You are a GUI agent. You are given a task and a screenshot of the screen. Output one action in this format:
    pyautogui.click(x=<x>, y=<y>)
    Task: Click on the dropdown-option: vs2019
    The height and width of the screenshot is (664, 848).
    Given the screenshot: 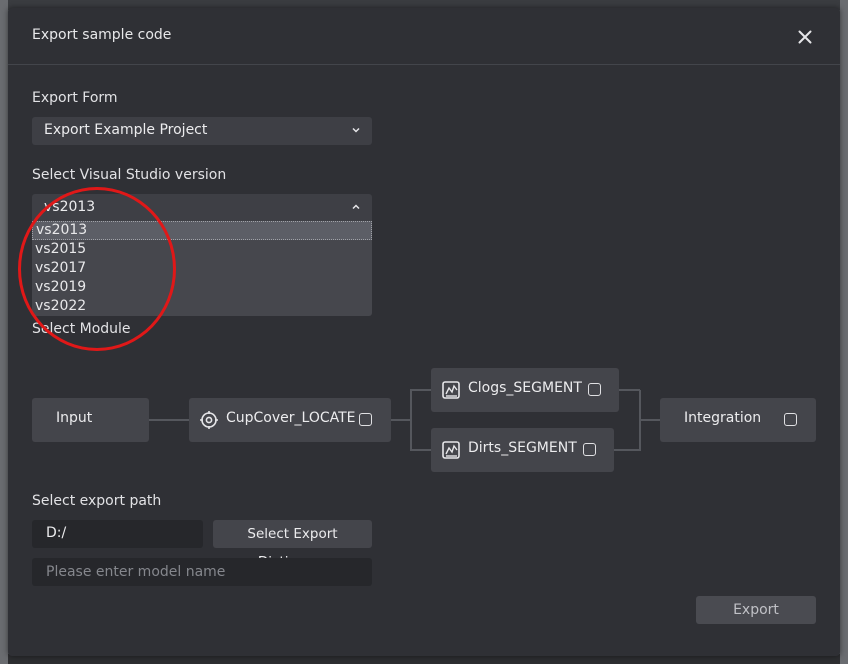 What is the action you would take?
    pyautogui.click(x=202, y=287)
    